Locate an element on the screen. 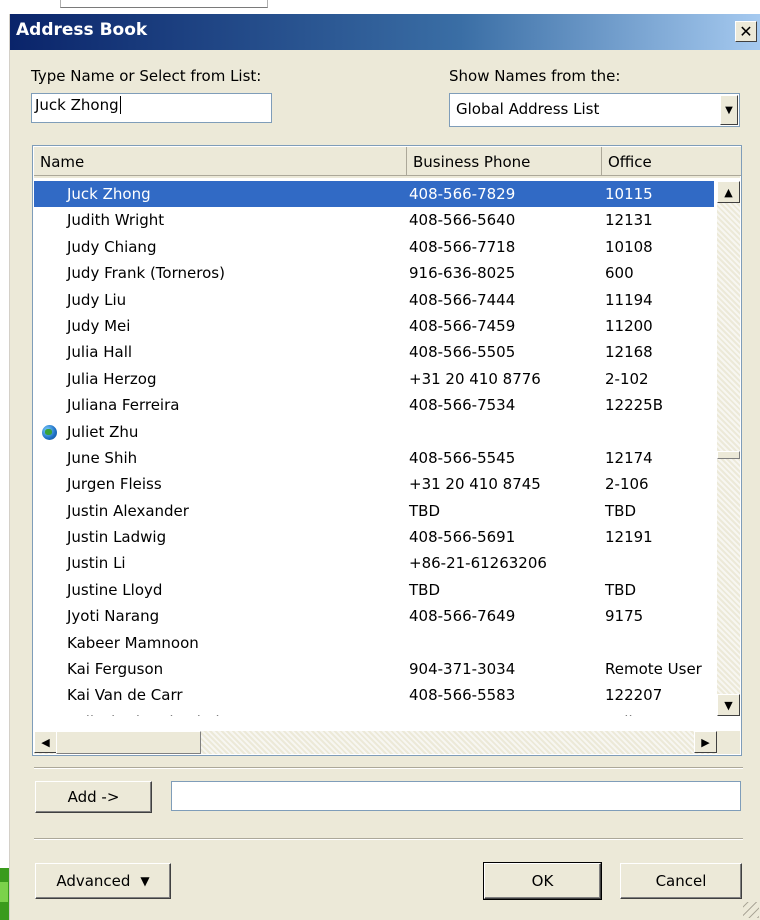 This screenshot has height=920, width=760. name-cell: Judy Liu is located at coordinates (97, 299).